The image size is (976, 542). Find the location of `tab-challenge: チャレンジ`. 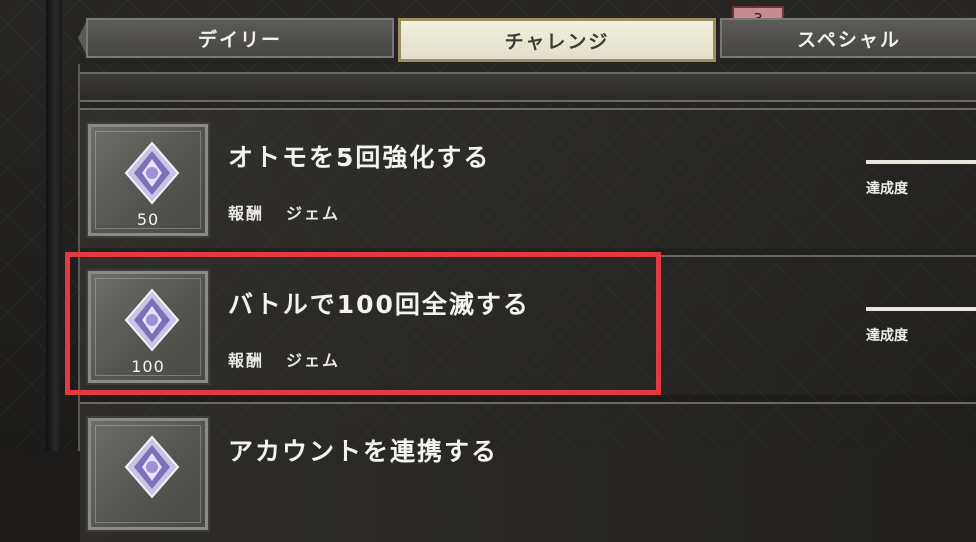

tab-challenge: チャレンジ is located at coordinates (557, 40).